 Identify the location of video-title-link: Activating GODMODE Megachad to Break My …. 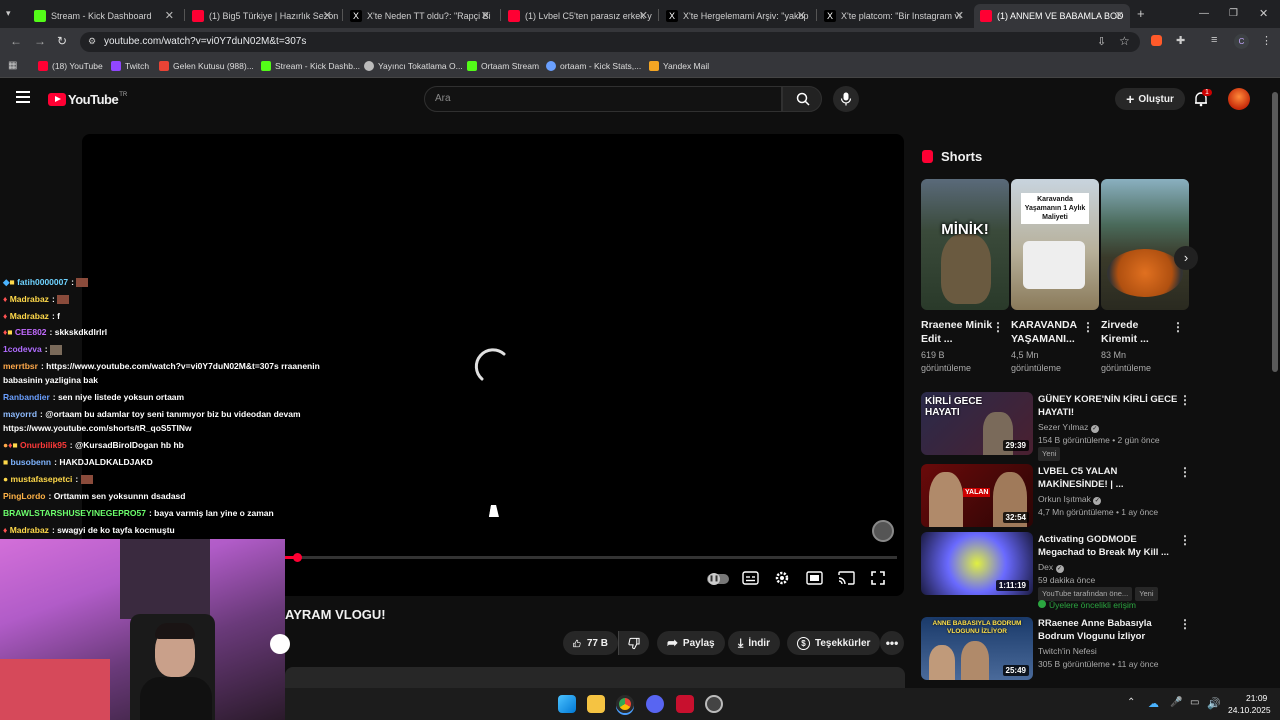
(1108, 546).